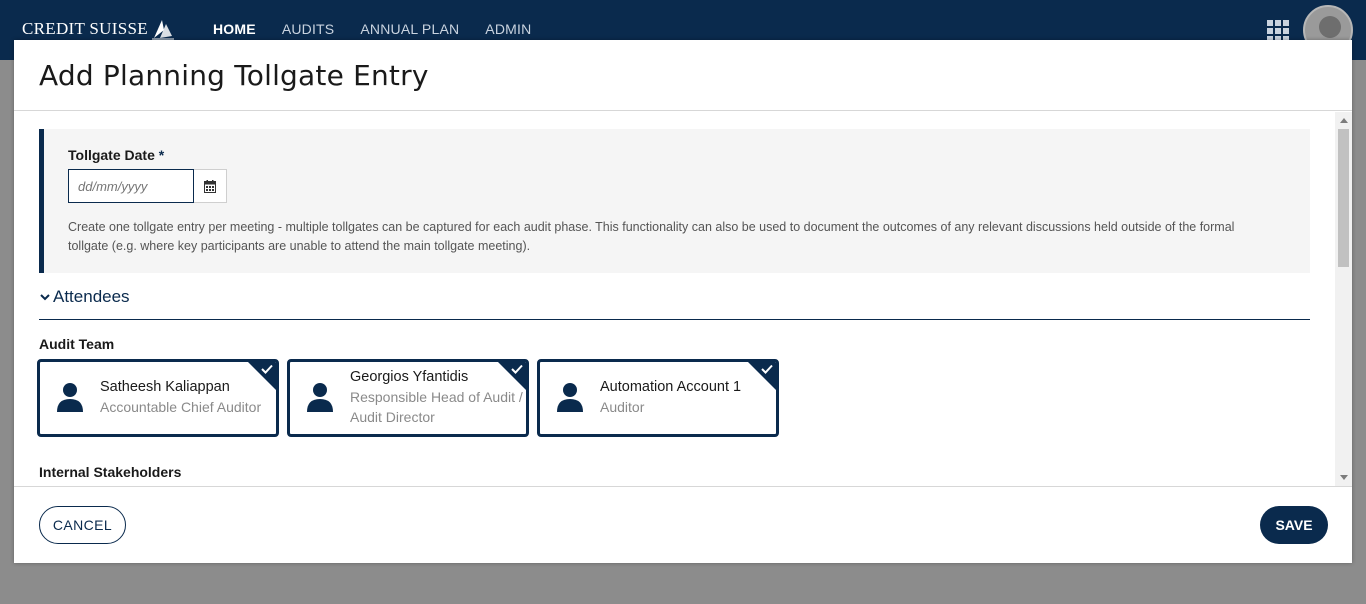  I want to click on internal-stakeholders-title: Internal Stakeholders, so click(110, 472).